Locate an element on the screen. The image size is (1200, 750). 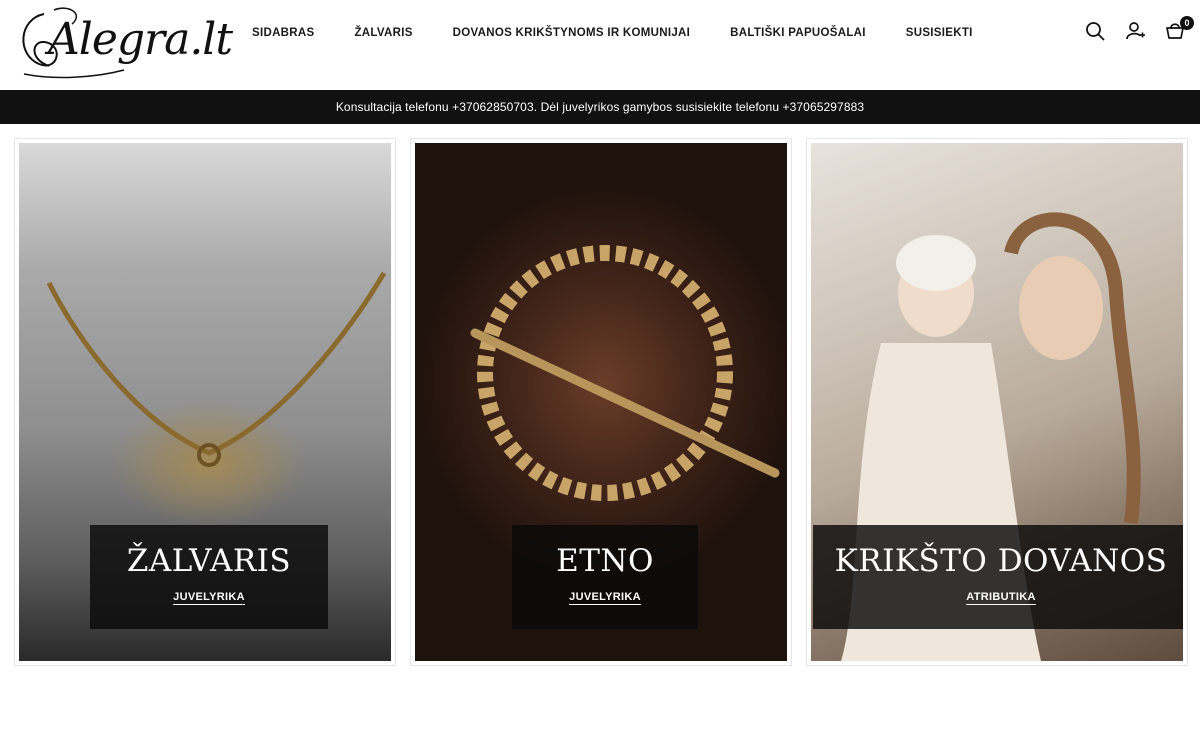
logo-text: Alegra.lt is located at coordinates (140, 39).